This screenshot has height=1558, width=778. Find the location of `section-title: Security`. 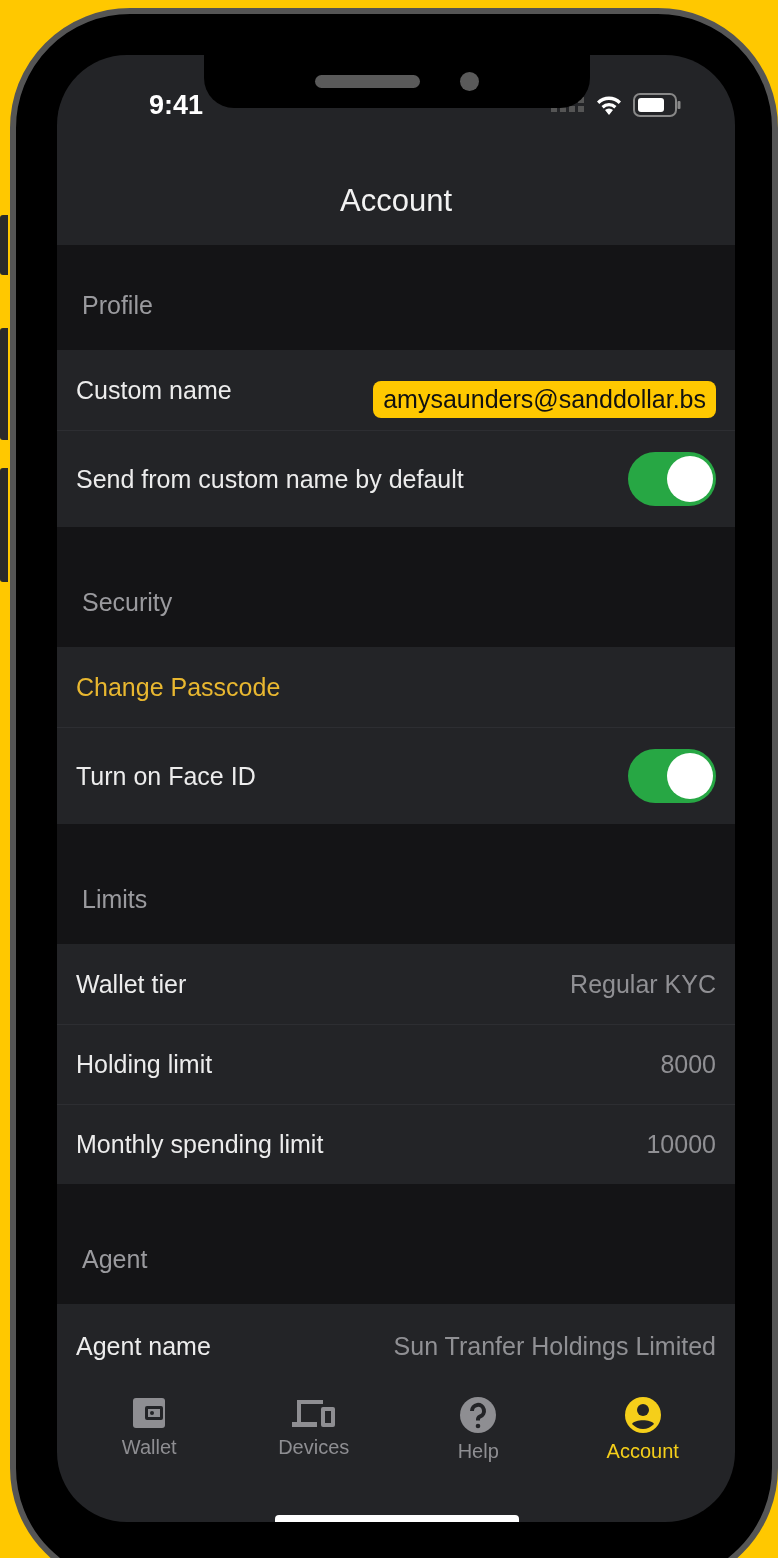

section-title: Security is located at coordinates (127, 602).